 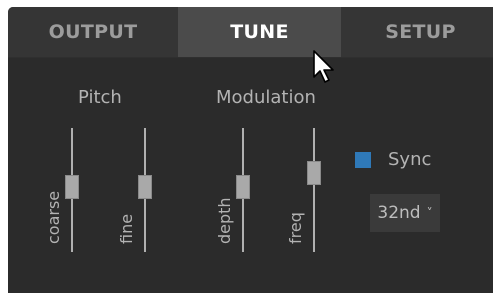 I want to click on fine-slider-handle, so click(x=145, y=187).